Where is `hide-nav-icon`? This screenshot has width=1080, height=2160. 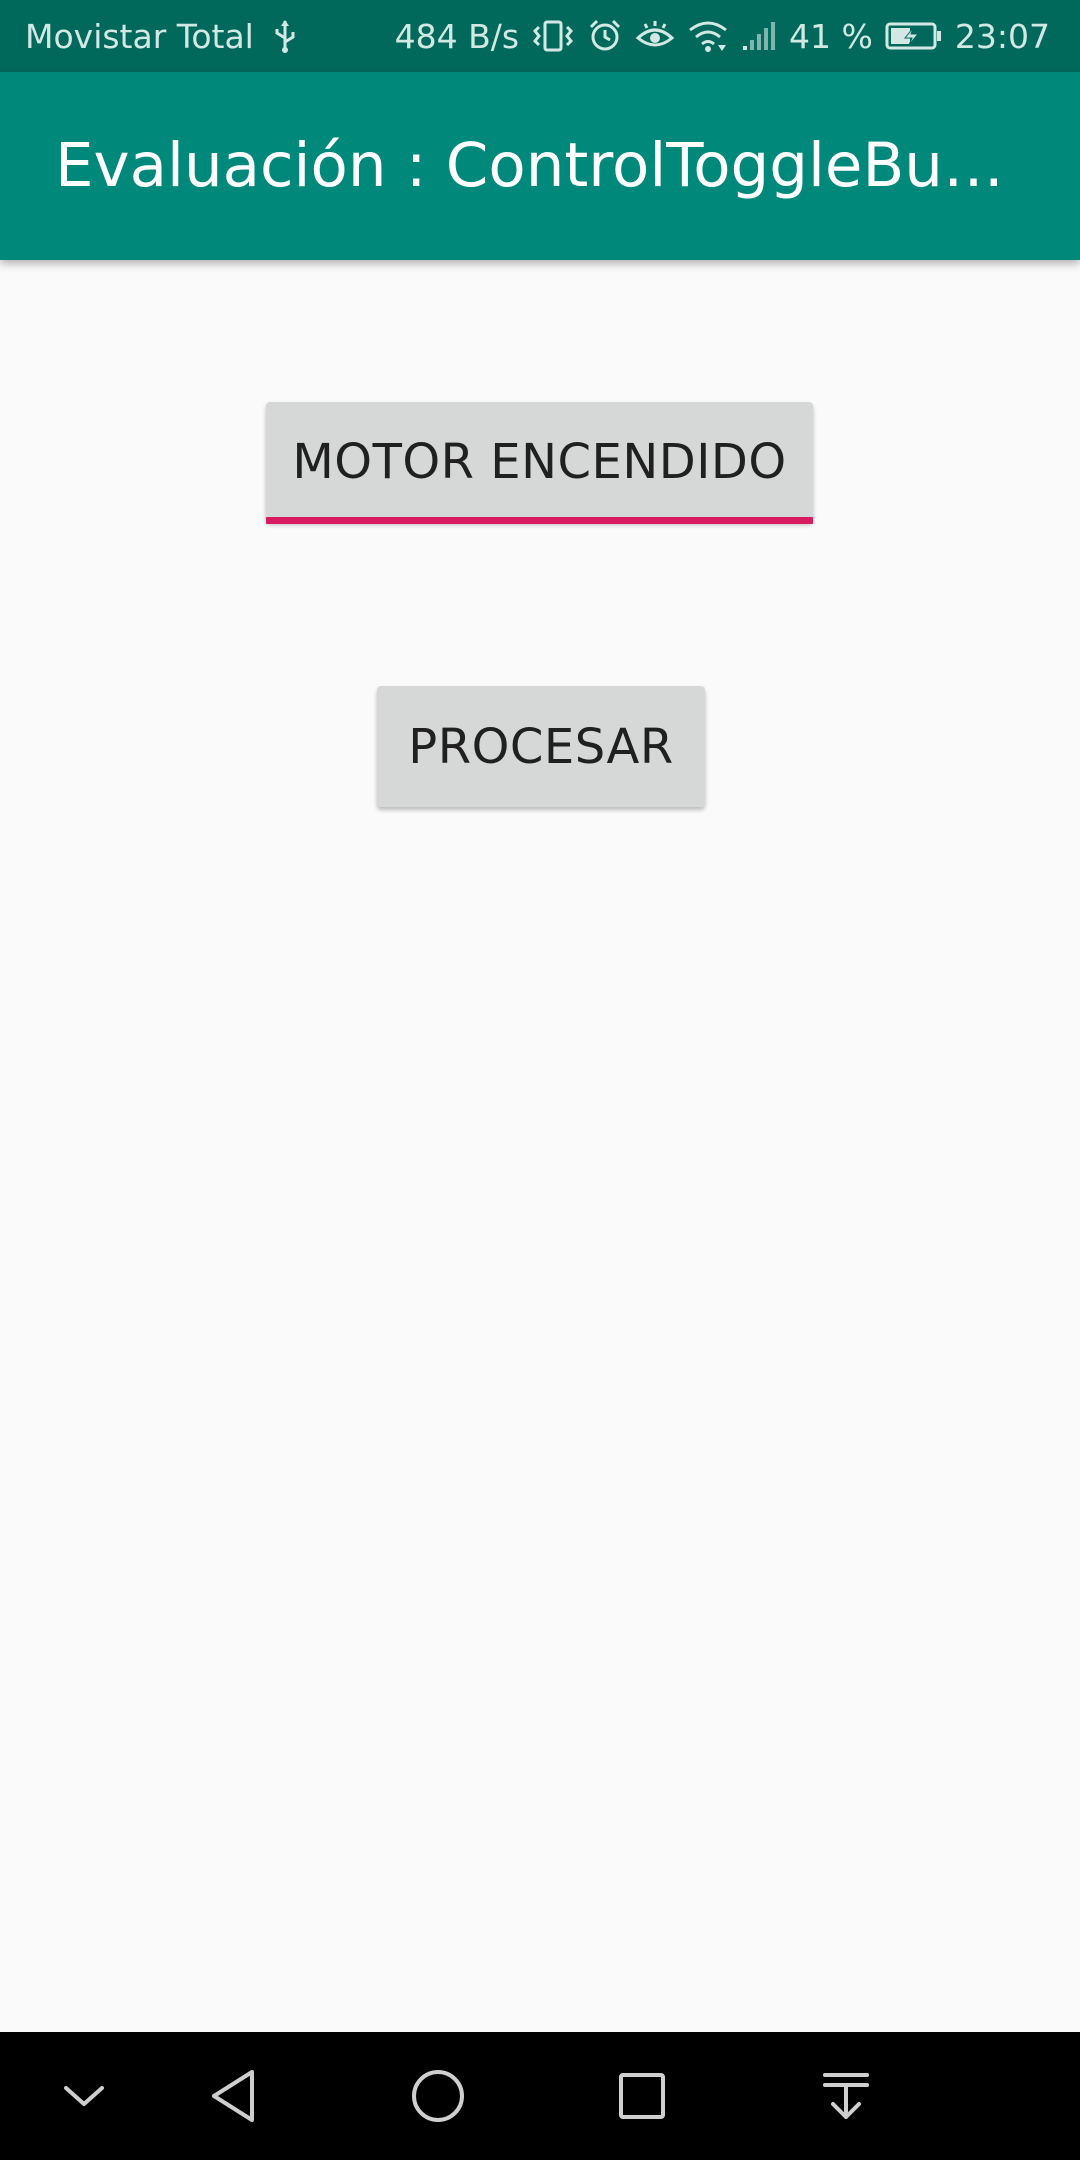
hide-nav-icon is located at coordinates (84, 2096).